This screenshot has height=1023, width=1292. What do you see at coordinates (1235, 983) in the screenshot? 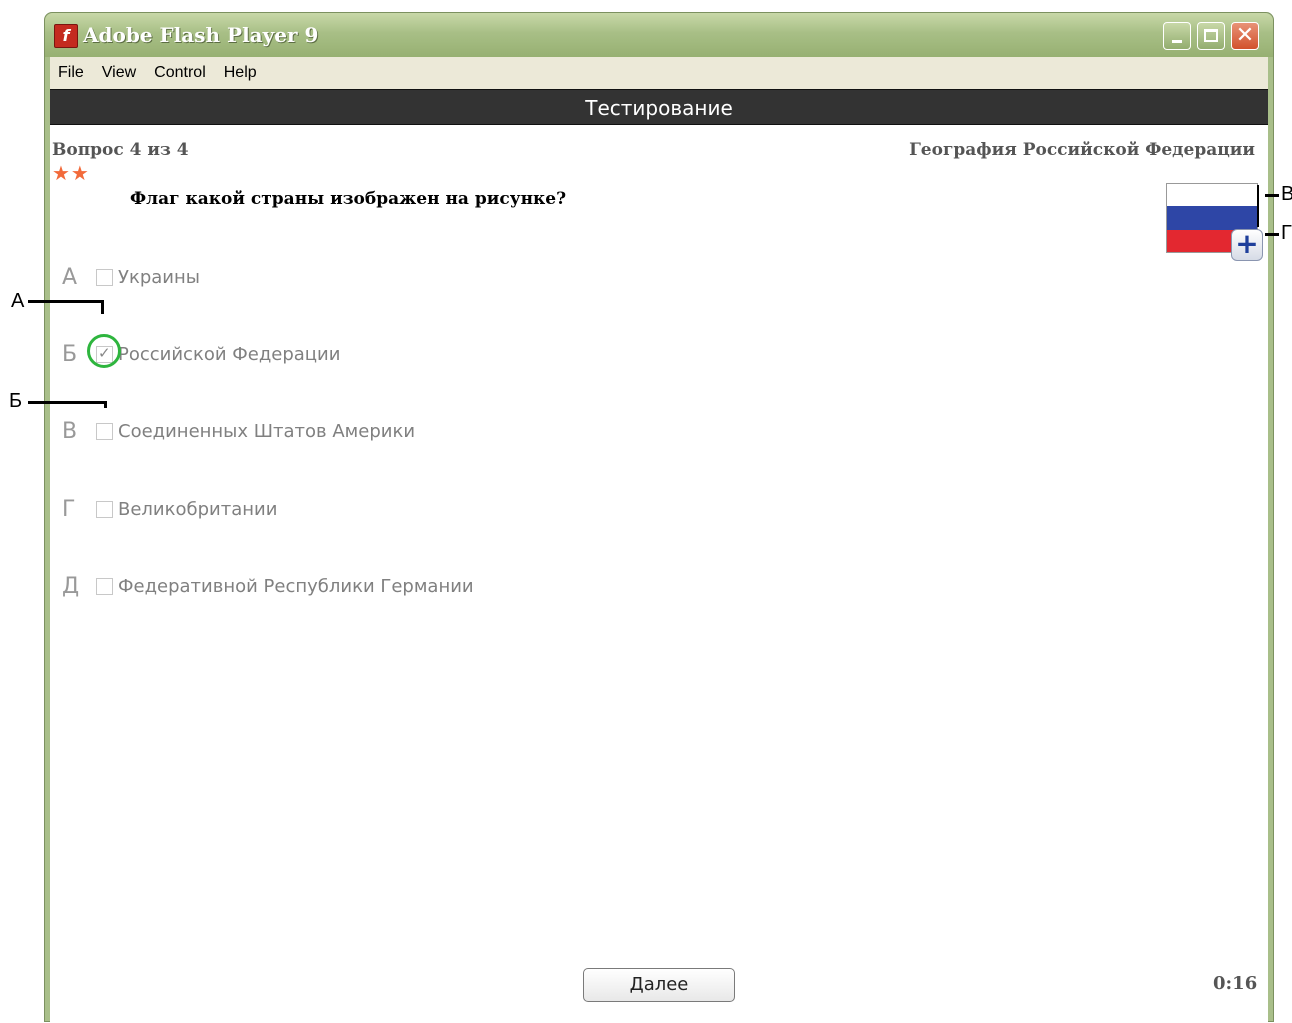
I see `timer: 0:16` at bounding box center [1235, 983].